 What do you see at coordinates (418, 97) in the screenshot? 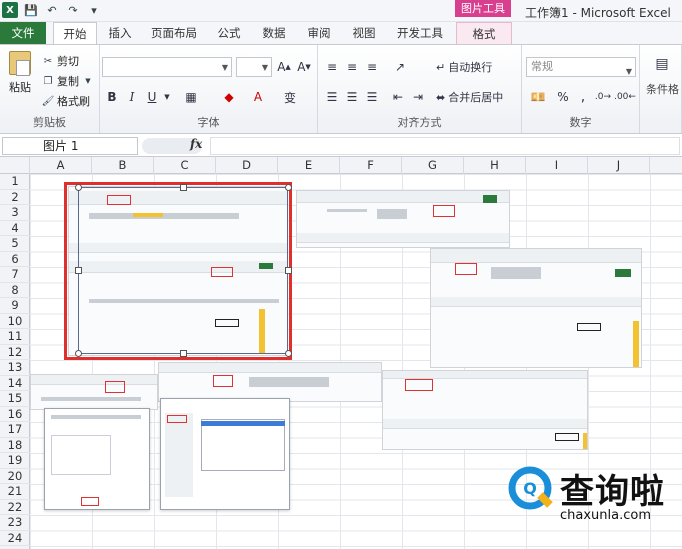
I see `increase-indent-icon: ⇥` at bounding box center [418, 97].